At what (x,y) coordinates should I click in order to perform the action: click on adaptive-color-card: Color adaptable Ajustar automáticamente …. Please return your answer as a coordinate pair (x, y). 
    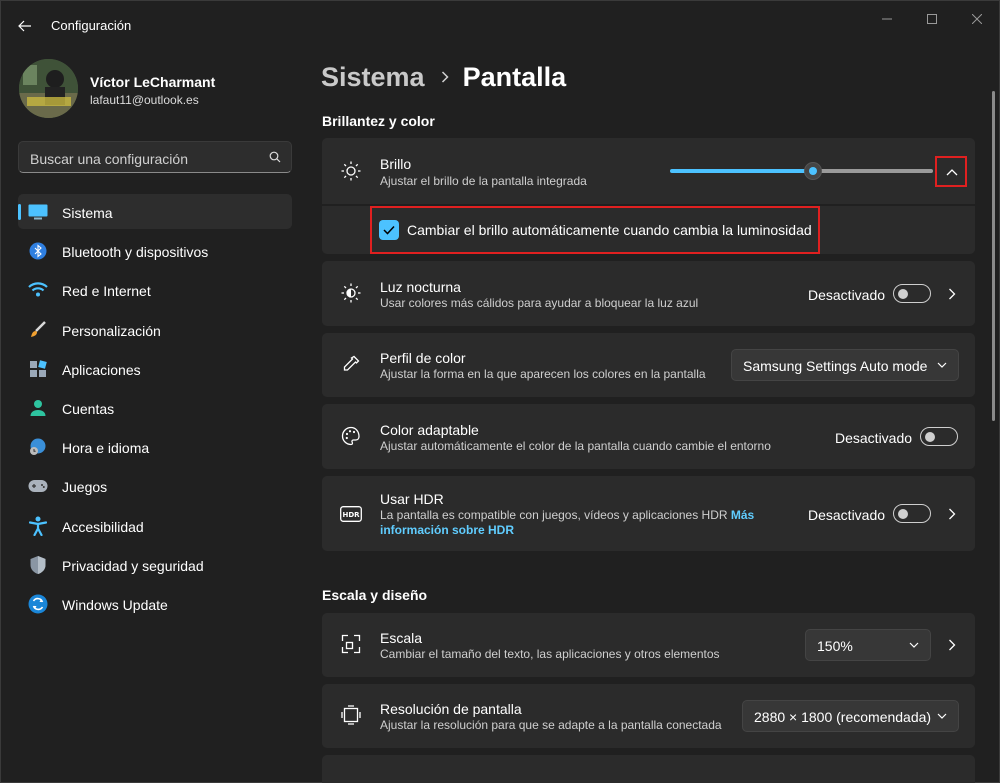
    Looking at the image, I should click on (648, 436).